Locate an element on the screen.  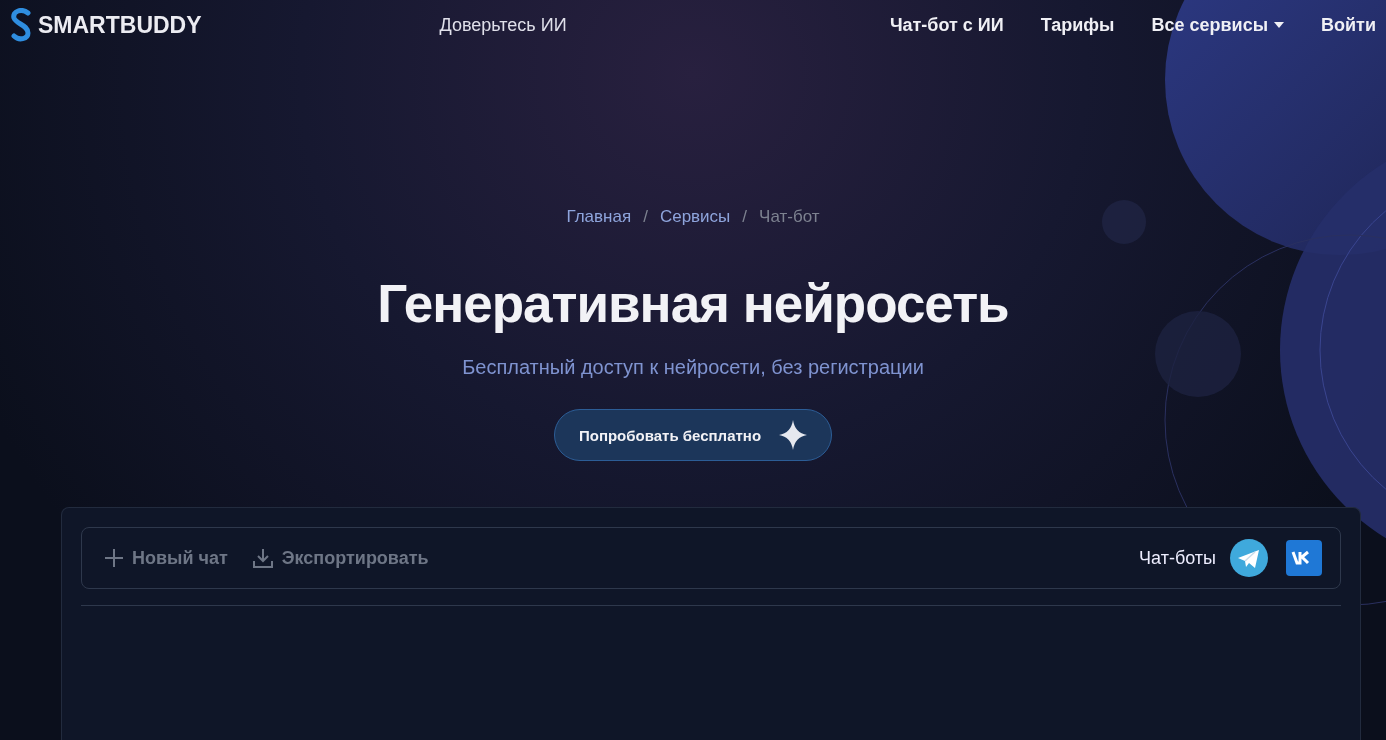
download-icon is located at coordinates (262, 558).